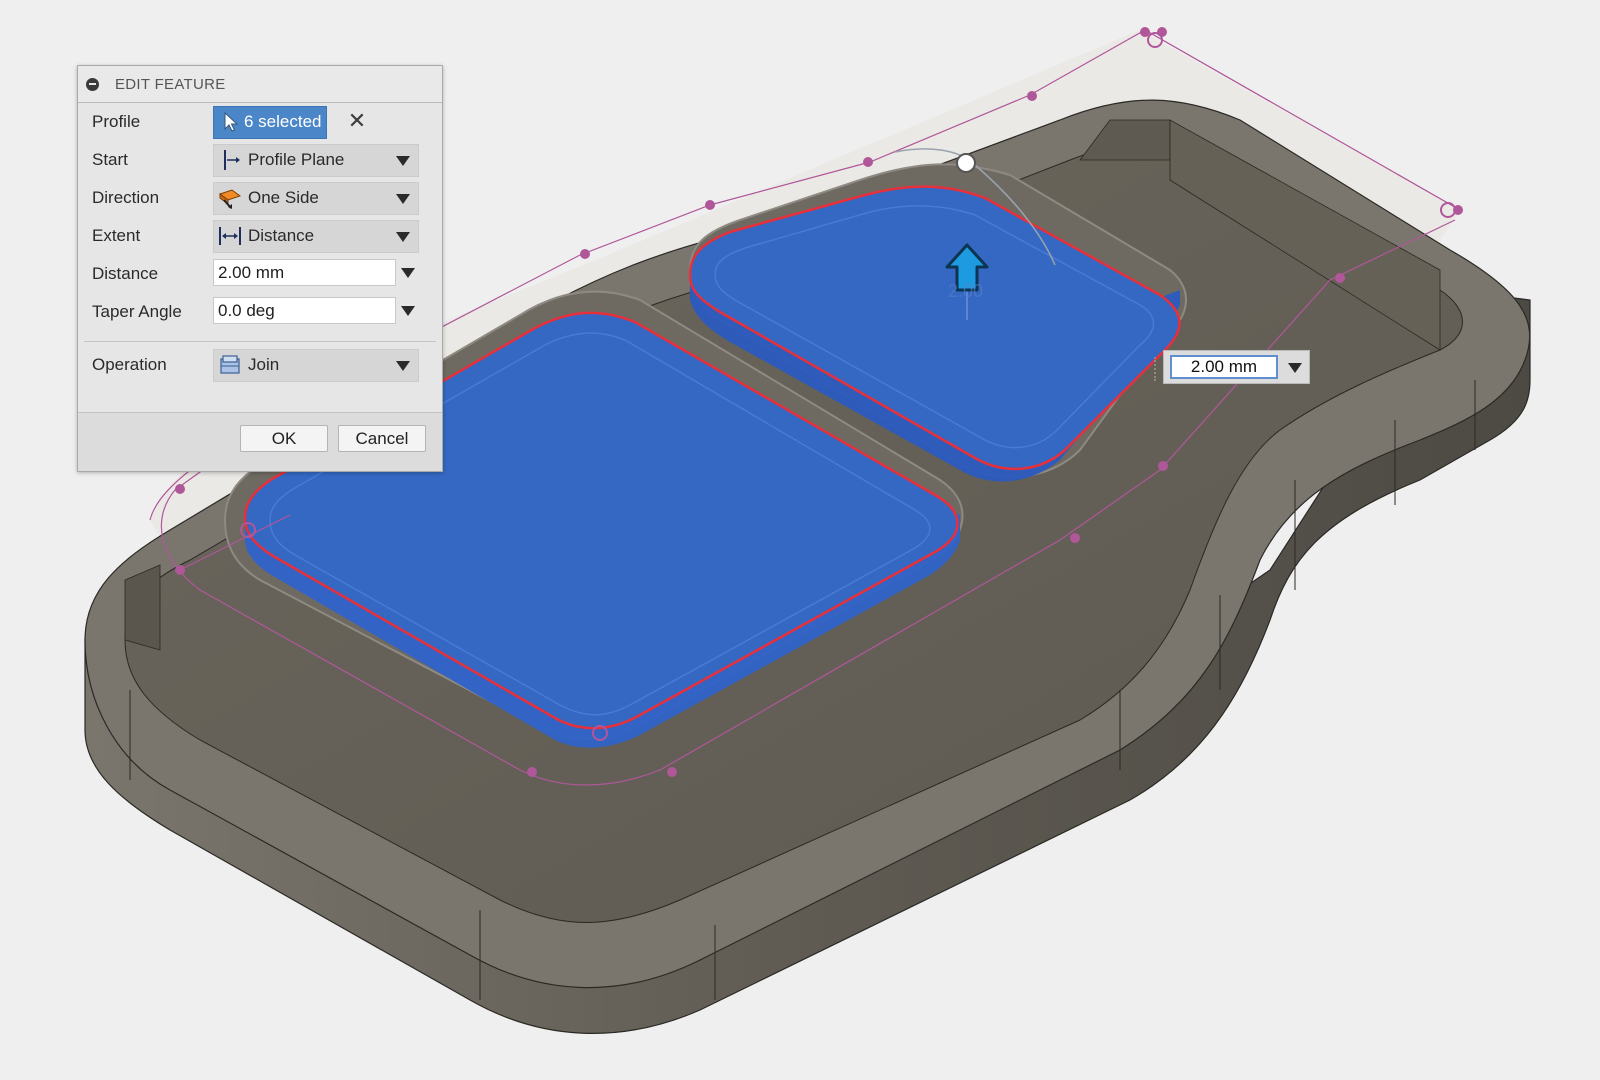 This screenshot has width=1600, height=1080. I want to click on profile-row: Profile 6 selected ✕, so click(260, 122).